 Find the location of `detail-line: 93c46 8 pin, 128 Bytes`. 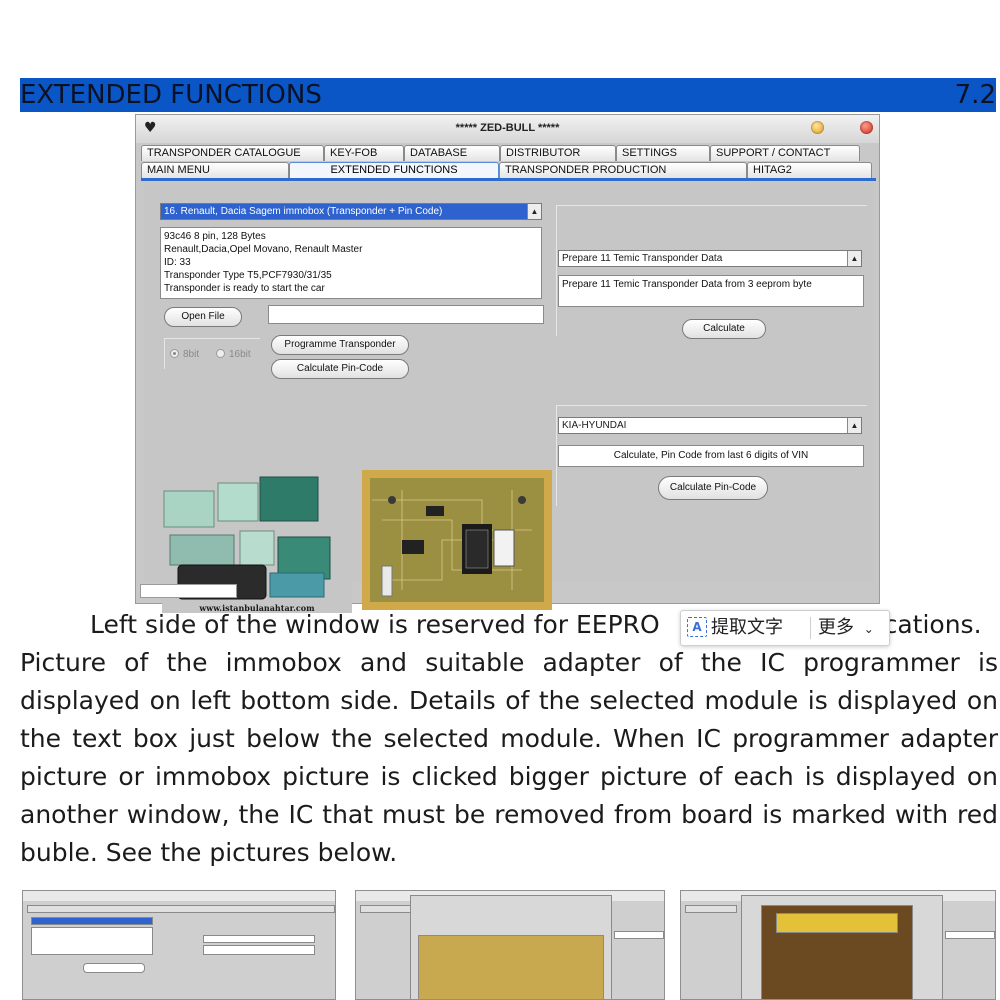

detail-line: 93c46 8 pin, 128 Bytes is located at coordinates (215, 236).